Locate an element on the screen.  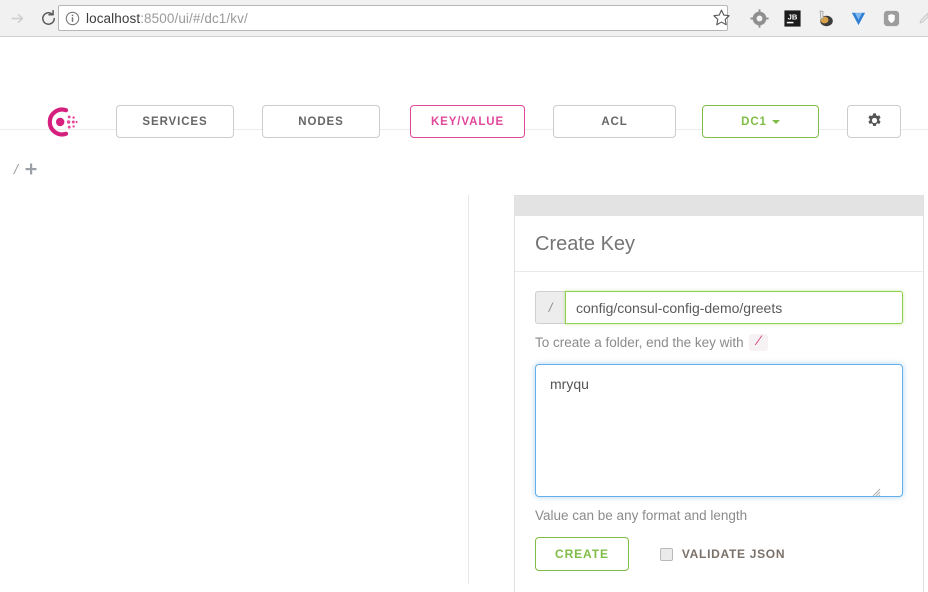
info-circle-icon is located at coordinates (72, 18).